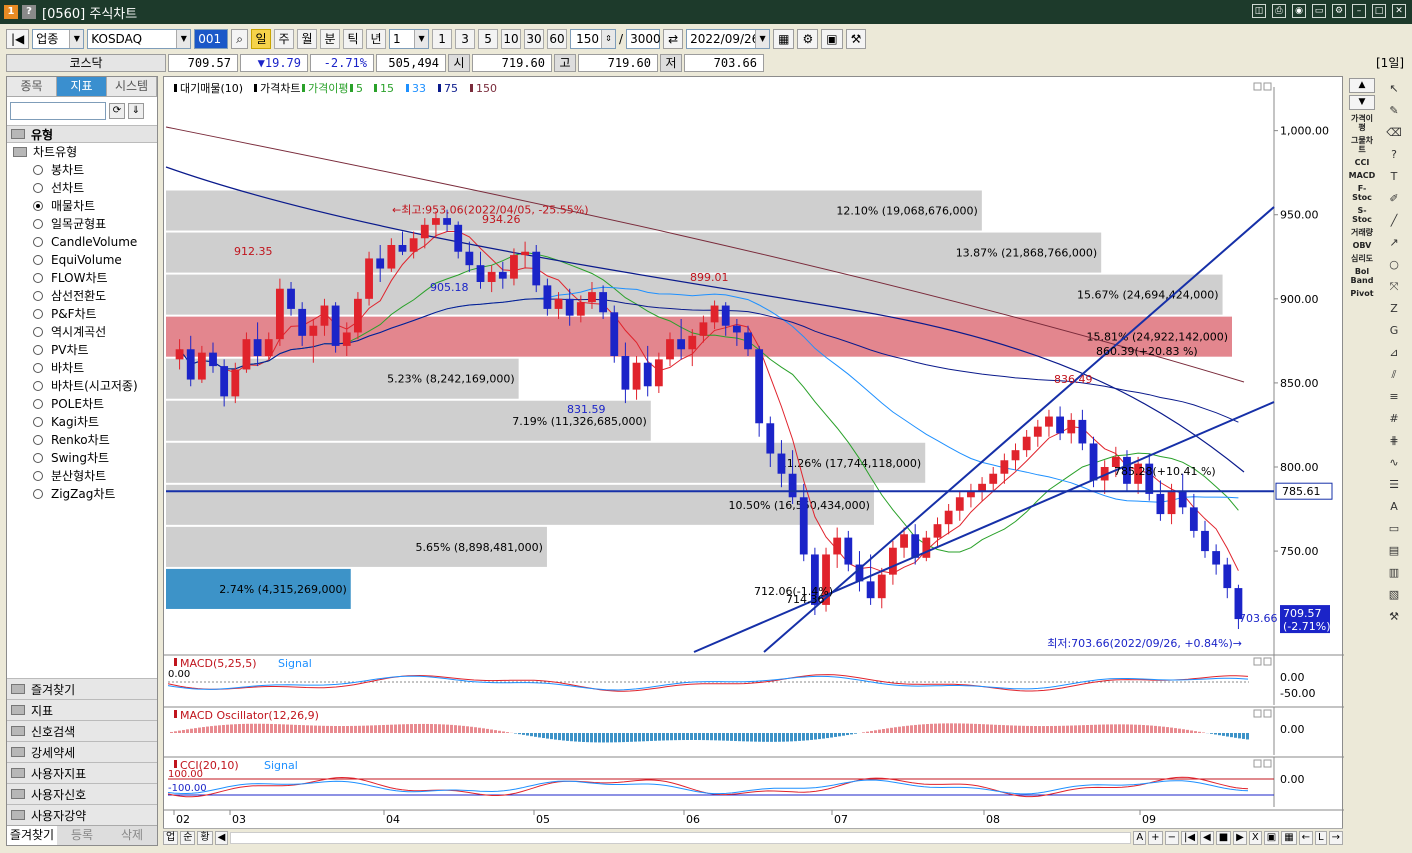  I want to click on chart-type-option: 삼선전환도, so click(84, 296).